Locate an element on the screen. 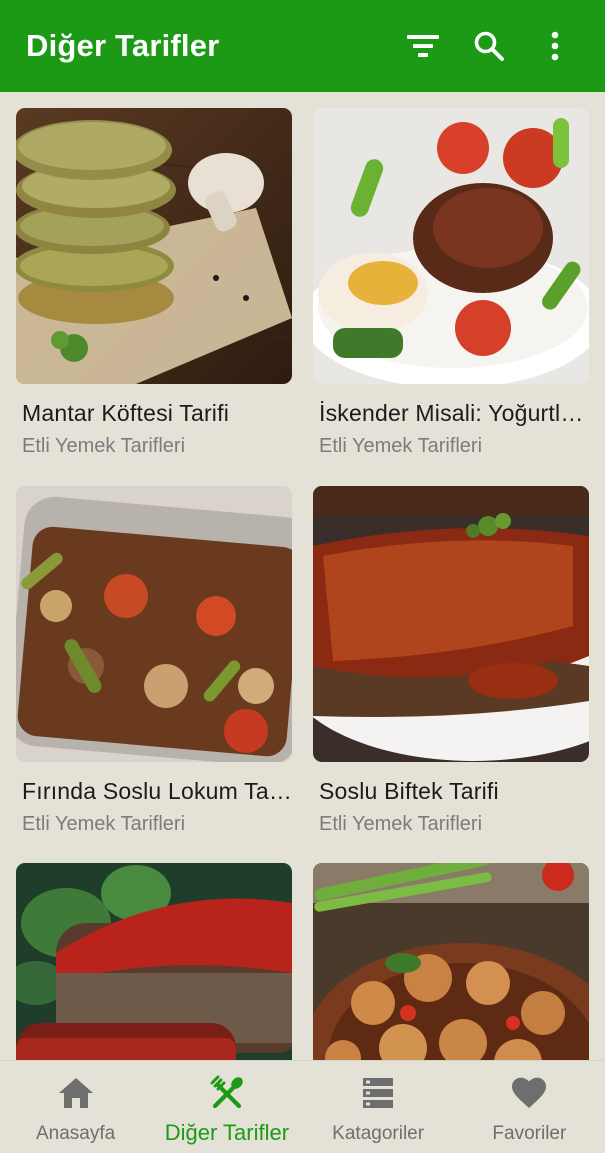  nav-item-other-recipes: Diğer Tarifler is located at coordinates (226, 1107).